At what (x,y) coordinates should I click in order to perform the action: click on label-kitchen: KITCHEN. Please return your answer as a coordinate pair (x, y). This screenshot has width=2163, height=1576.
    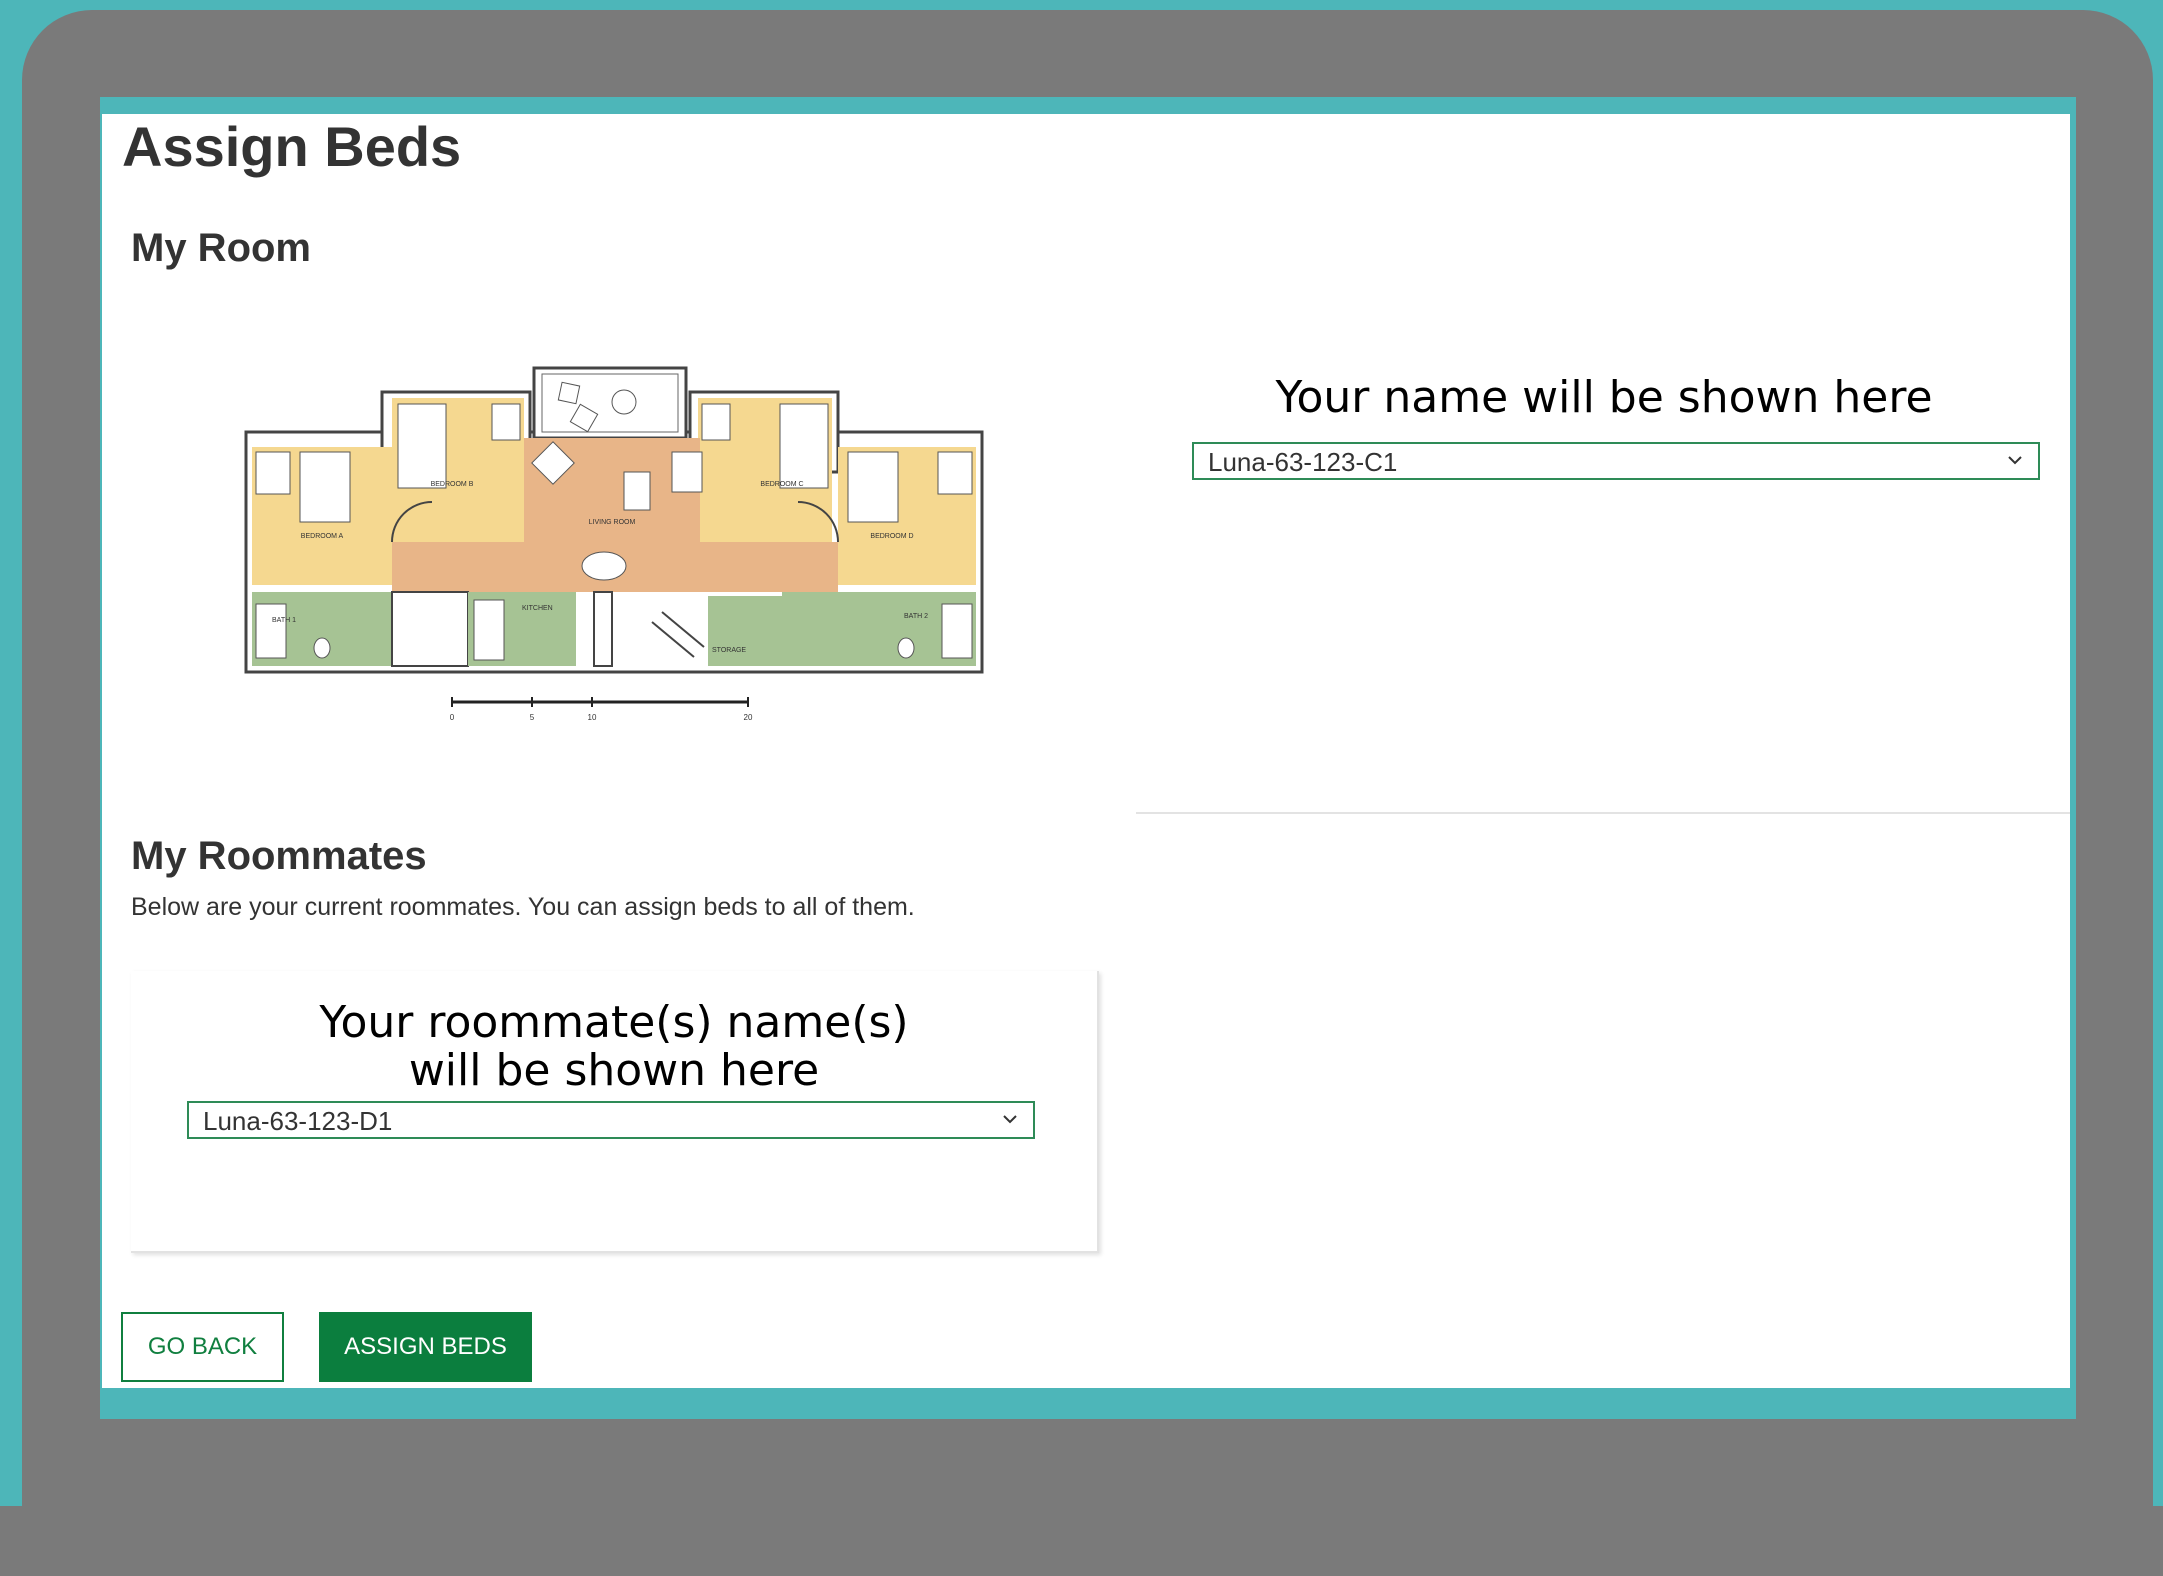
    Looking at the image, I should click on (537, 608).